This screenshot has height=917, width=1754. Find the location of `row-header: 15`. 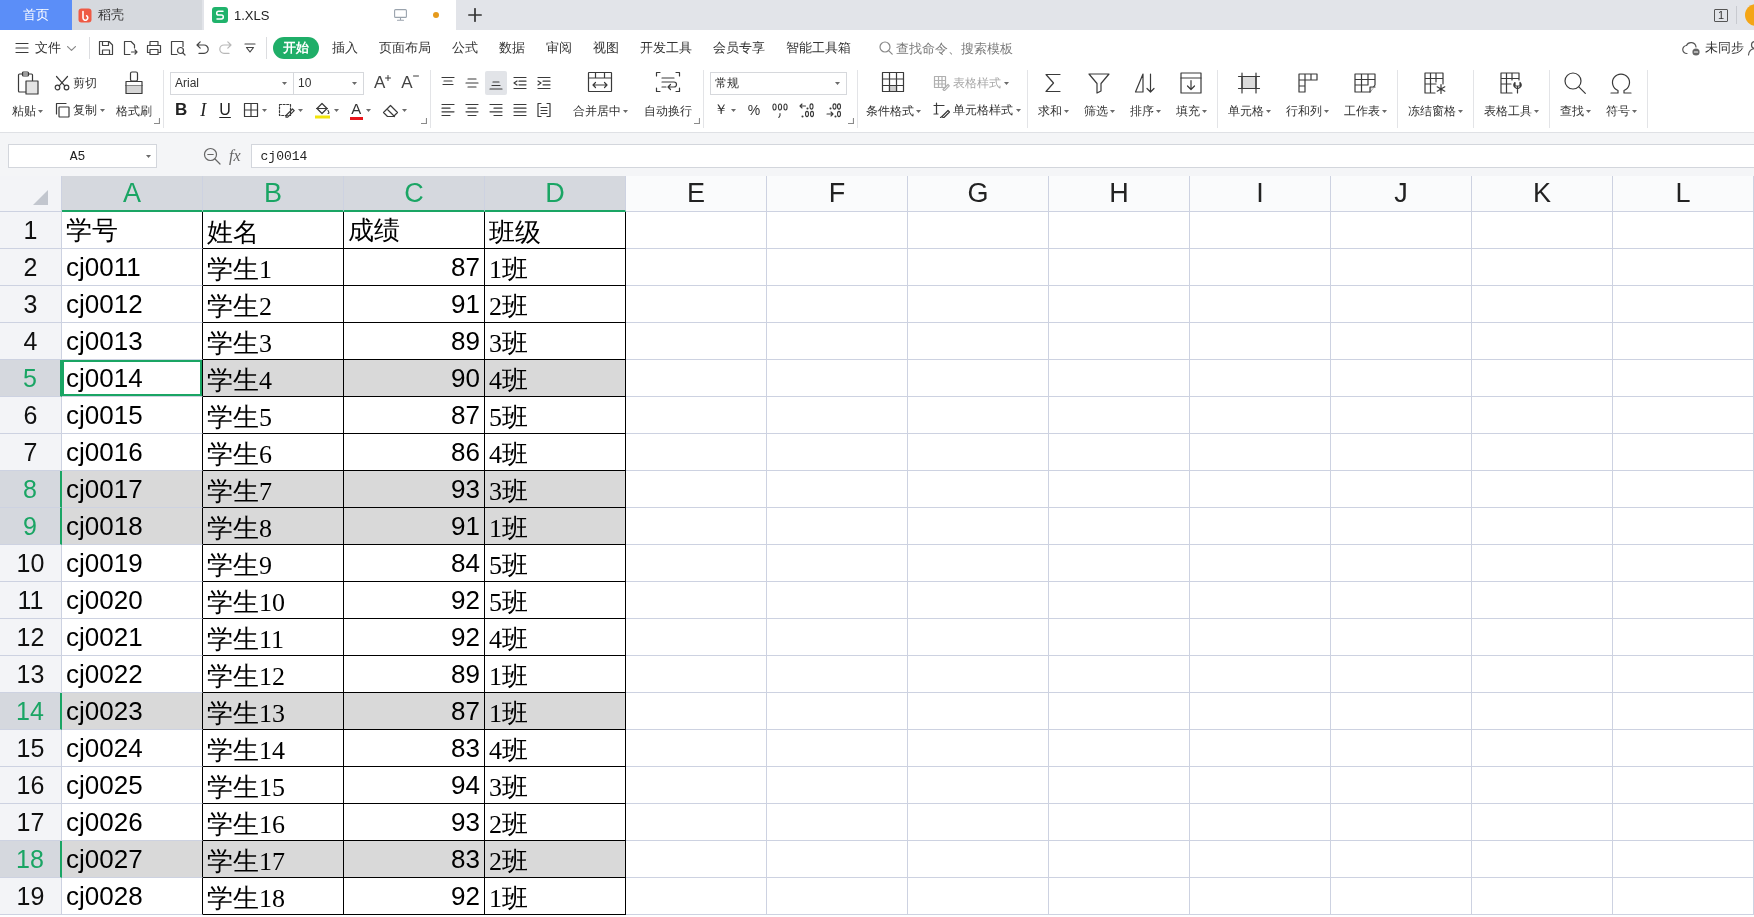

row-header: 15 is located at coordinates (31, 748).